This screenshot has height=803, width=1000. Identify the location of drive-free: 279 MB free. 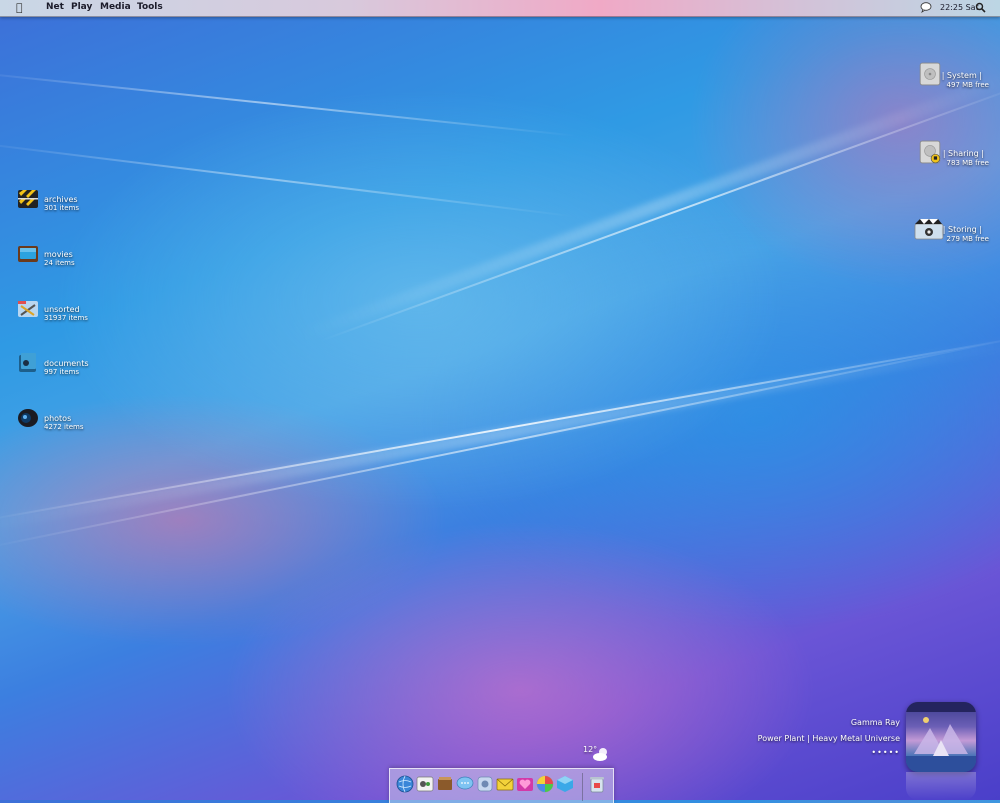
(967, 239).